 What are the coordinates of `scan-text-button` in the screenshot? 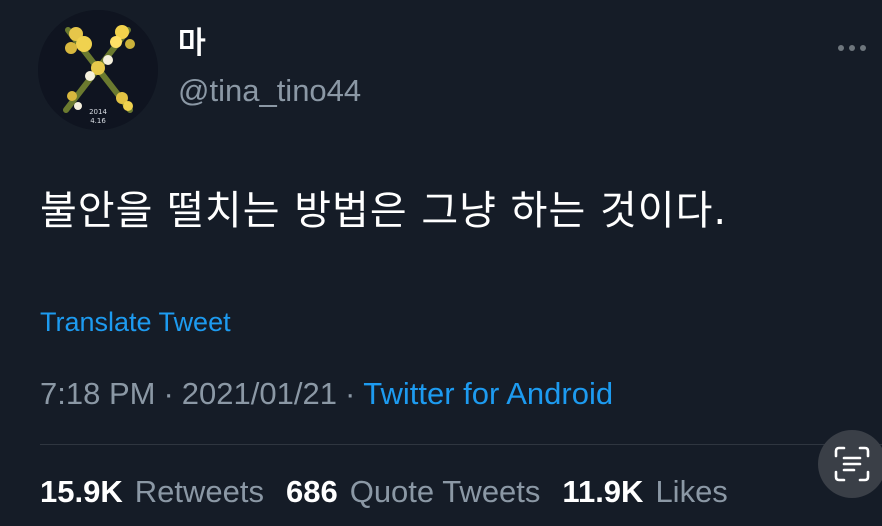 It's located at (850, 464).